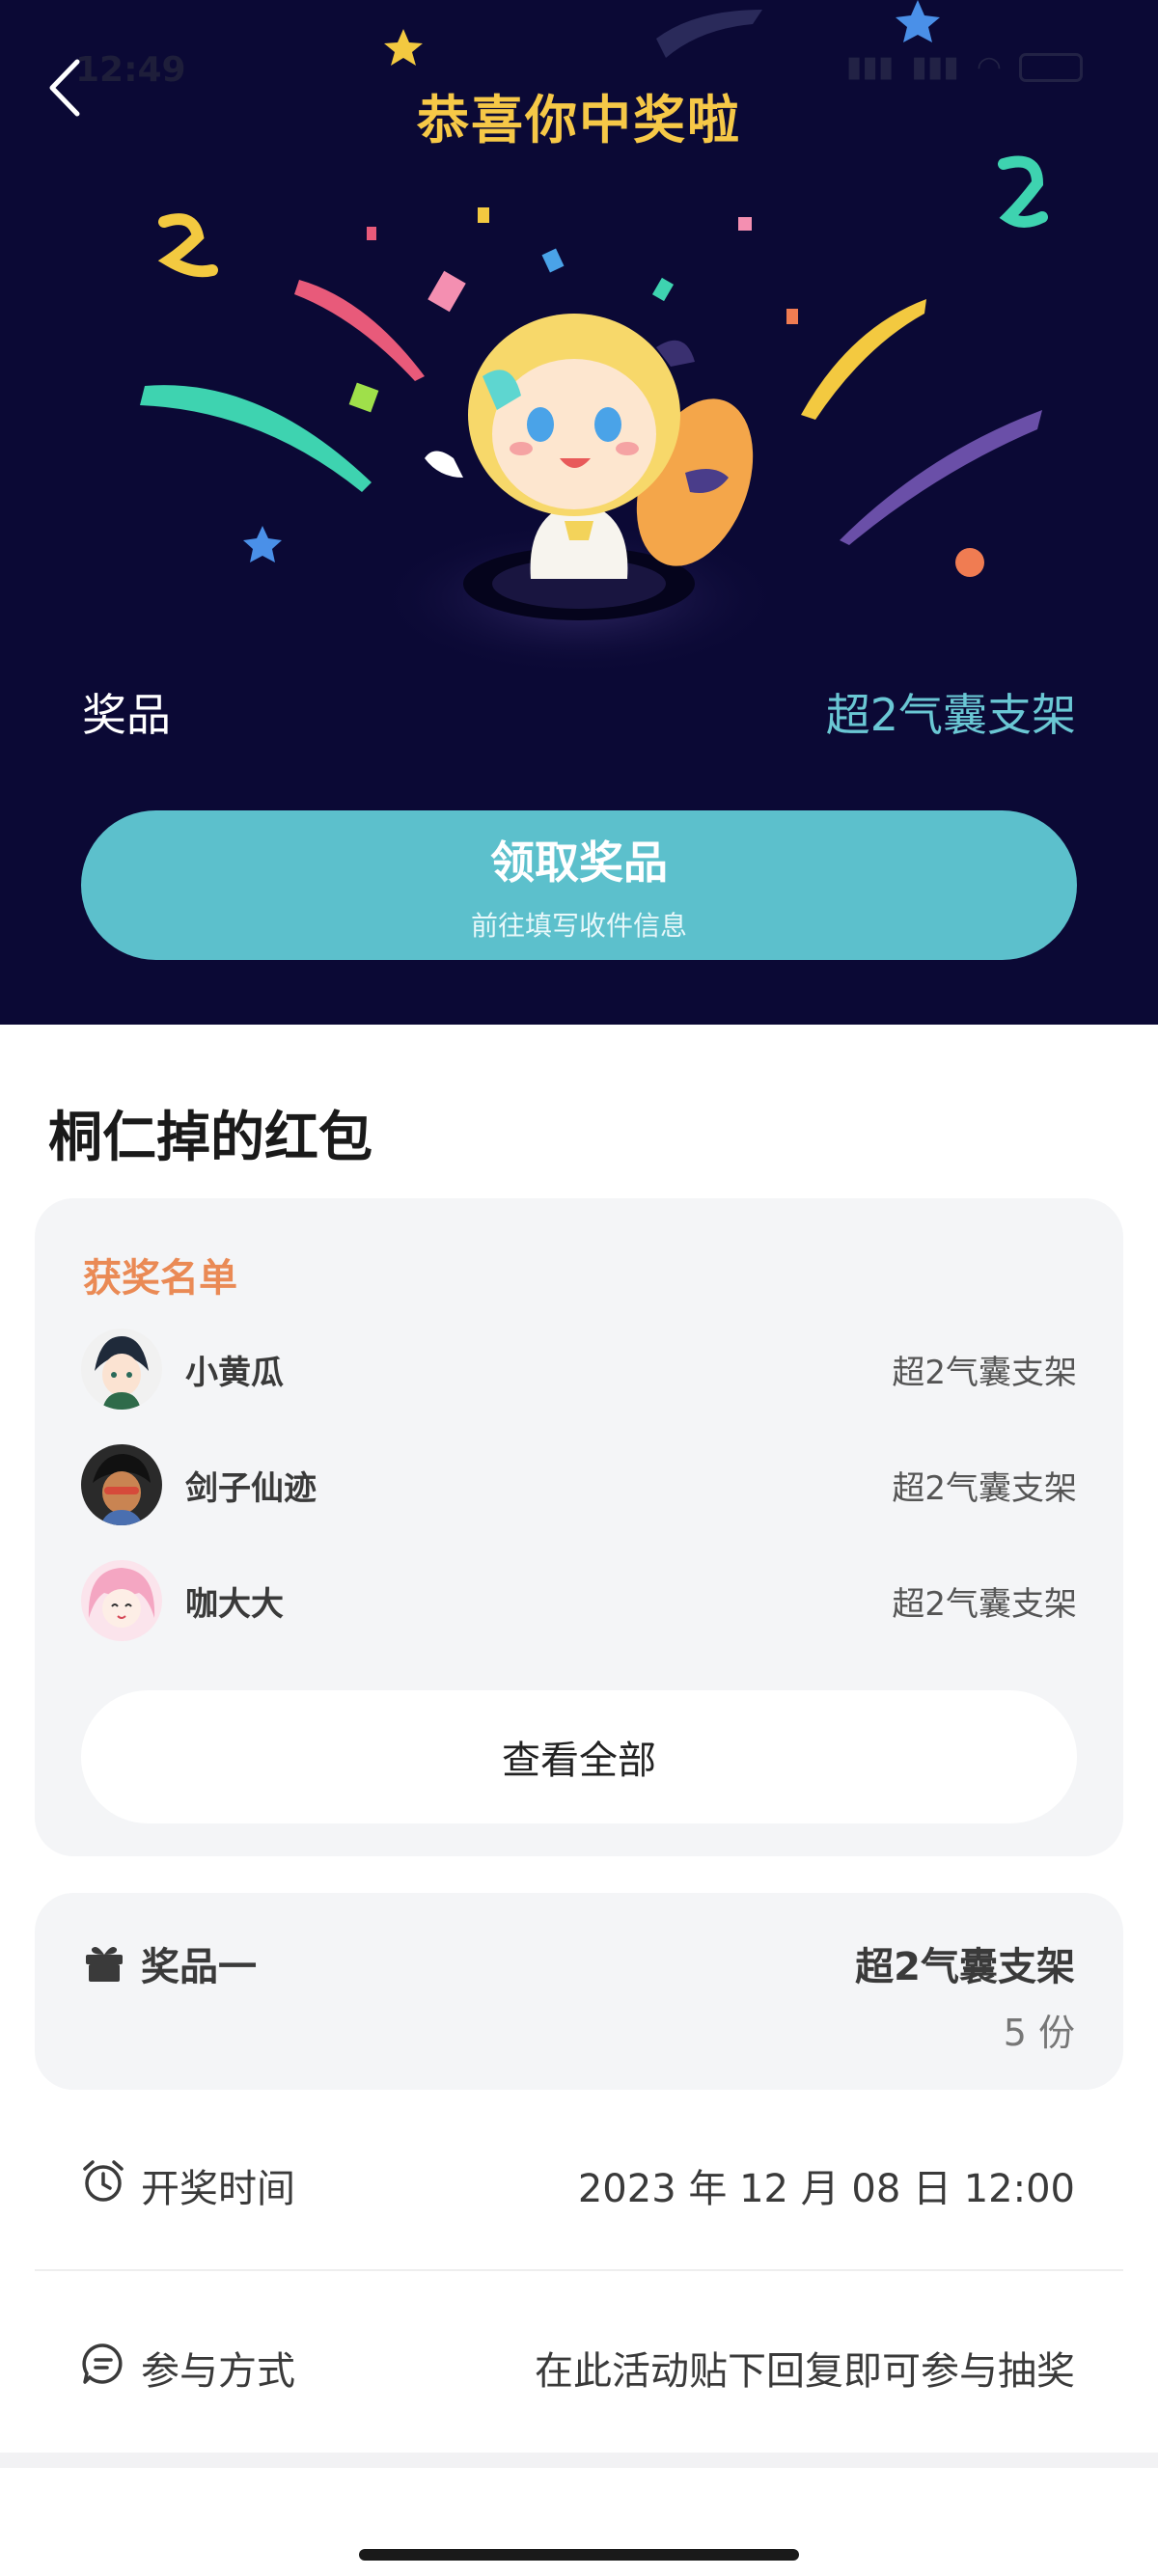  What do you see at coordinates (579, 862) in the screenshot?
I see `claim-button-title: 领取奖品` at bounding box center [579, 862].